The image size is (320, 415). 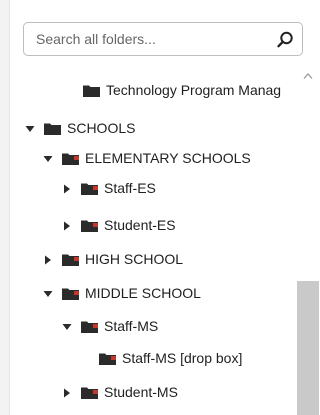 What do you see at coordinates (131, 326) in the screenshot?
I see `tree-item-label: Staff-MS` at bounding box center [131, 326].